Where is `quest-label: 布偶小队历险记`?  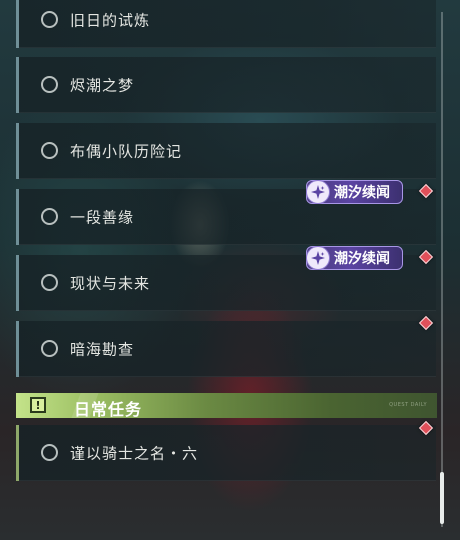 quest-label: 布偶小队历险记 is located at coordinates (126, 151).